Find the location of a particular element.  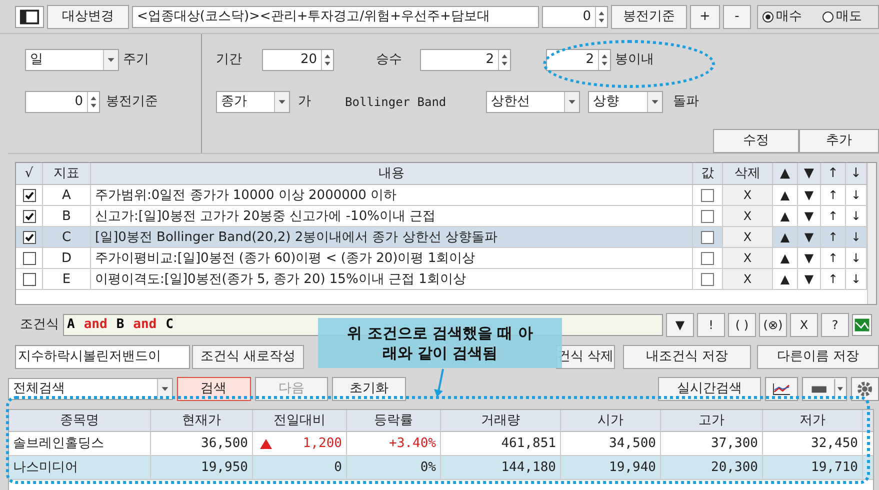

table-cell: 37,300 is located at coordinates (712, 443).